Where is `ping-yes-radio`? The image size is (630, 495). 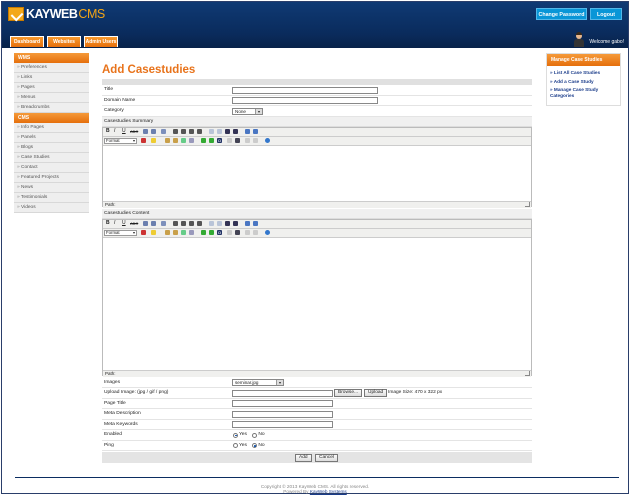 ping-yes-radio is located at coordinates (235, 445).